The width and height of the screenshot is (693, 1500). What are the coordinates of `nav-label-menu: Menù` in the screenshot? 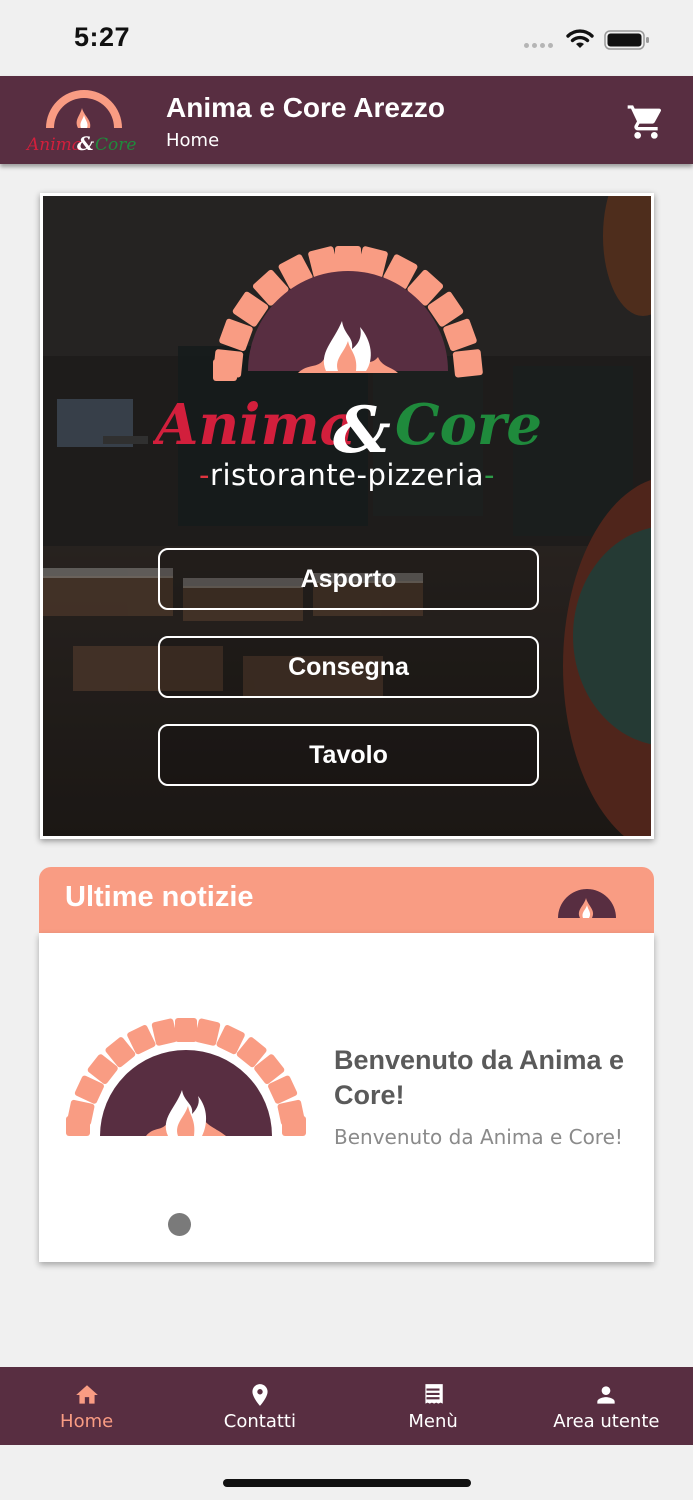 It's located at (433, 1421).